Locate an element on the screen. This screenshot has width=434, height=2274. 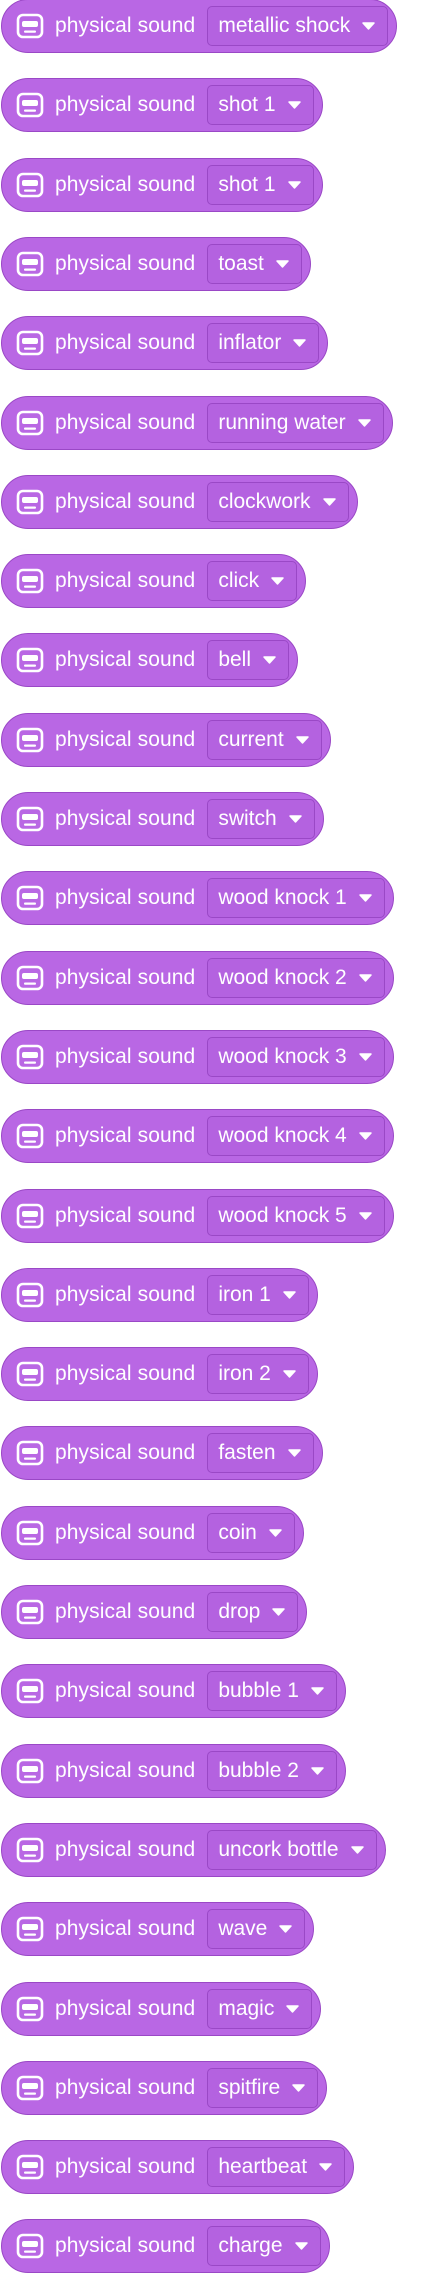
sound-dropdown: inflator is located at coordinates (263, 343).